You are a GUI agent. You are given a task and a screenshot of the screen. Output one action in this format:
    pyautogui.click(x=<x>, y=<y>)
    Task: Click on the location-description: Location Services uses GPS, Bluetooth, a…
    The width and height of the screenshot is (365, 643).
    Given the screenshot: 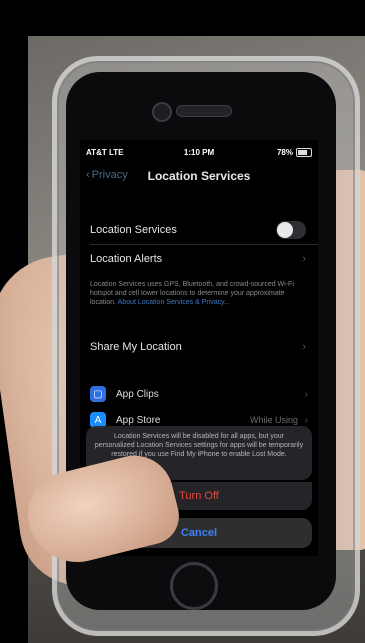 What is the action you would take?
    pyautogui.click(x=199, y=293)
    